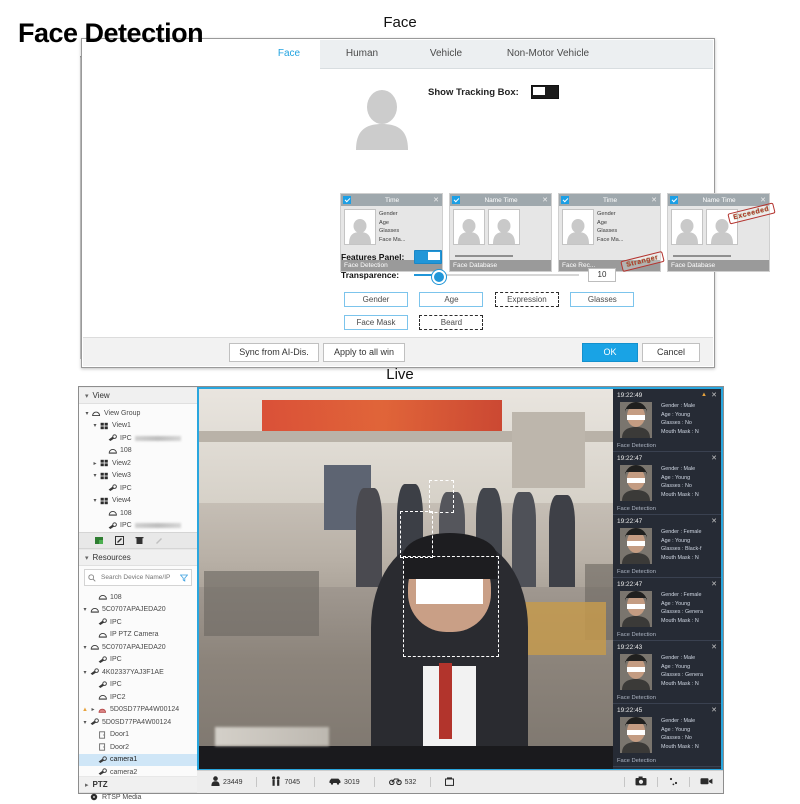  Describe the element at coordinates (274, 352) in the screenshot. I see `sync-from-ai-dis-button: Sync from AI-Dis.` at that location.